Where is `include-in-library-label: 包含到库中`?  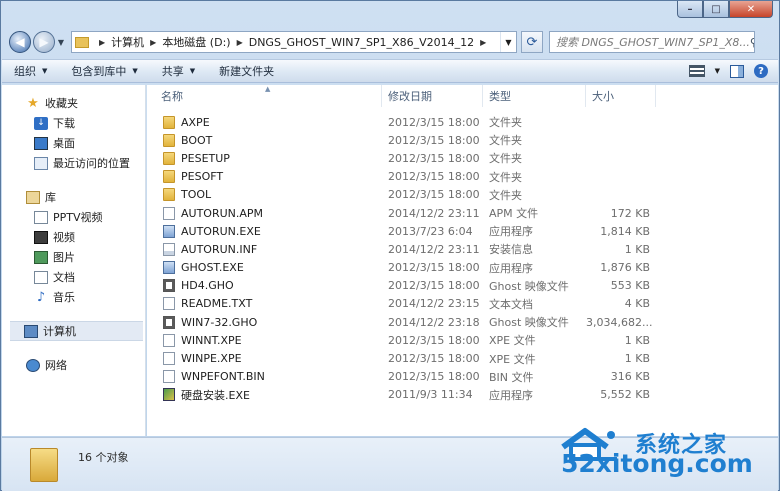 include-in-library-label: 包含到库中 is located at coordinates (99, 71).